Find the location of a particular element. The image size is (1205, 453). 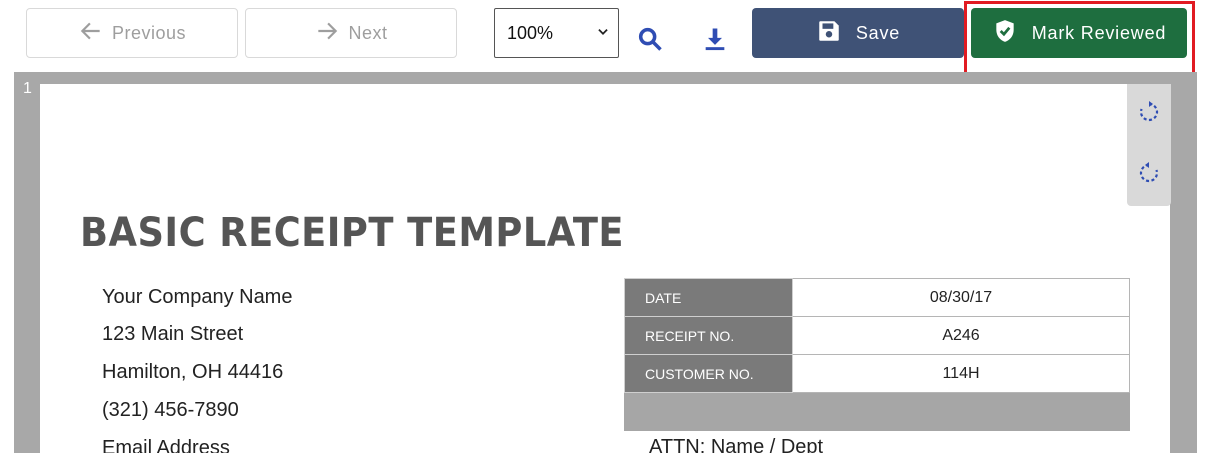

rotate-panel is located at coordinates (1149, 145).